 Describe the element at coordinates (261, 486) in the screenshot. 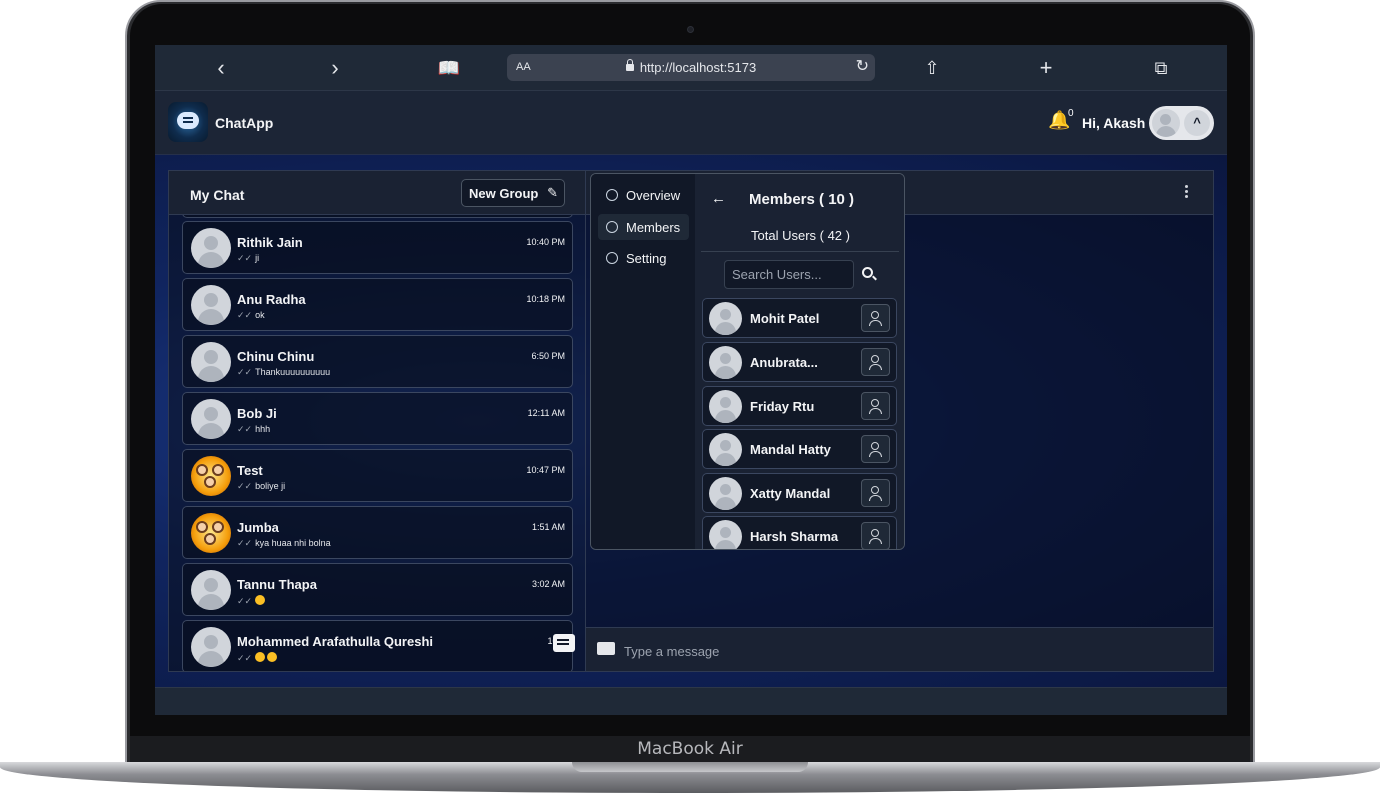

I see `chat-last-message: ✓✓ boliye ji` at that location.